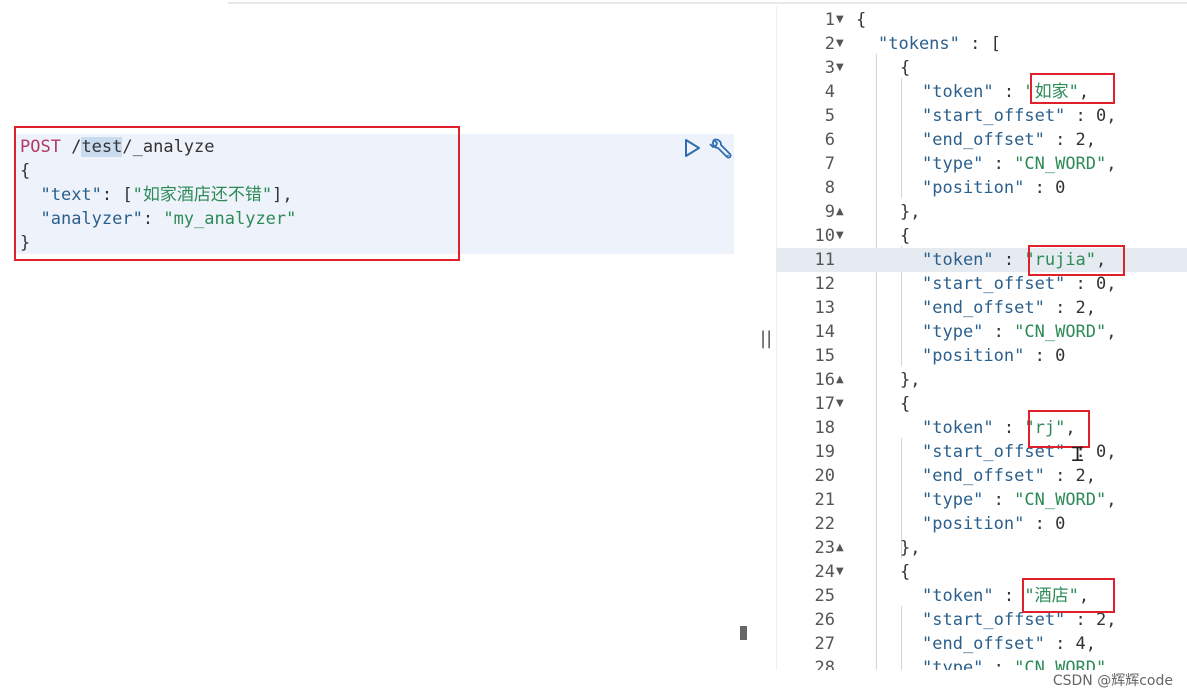 The height and width of the screenshot is (698, 1187). I want to click on line-number: 7, so click(829, 164).